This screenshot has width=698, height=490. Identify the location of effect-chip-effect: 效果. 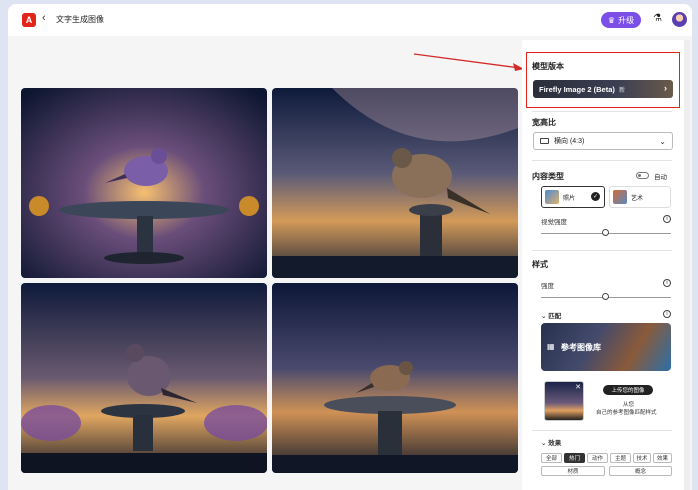
(662, 458).